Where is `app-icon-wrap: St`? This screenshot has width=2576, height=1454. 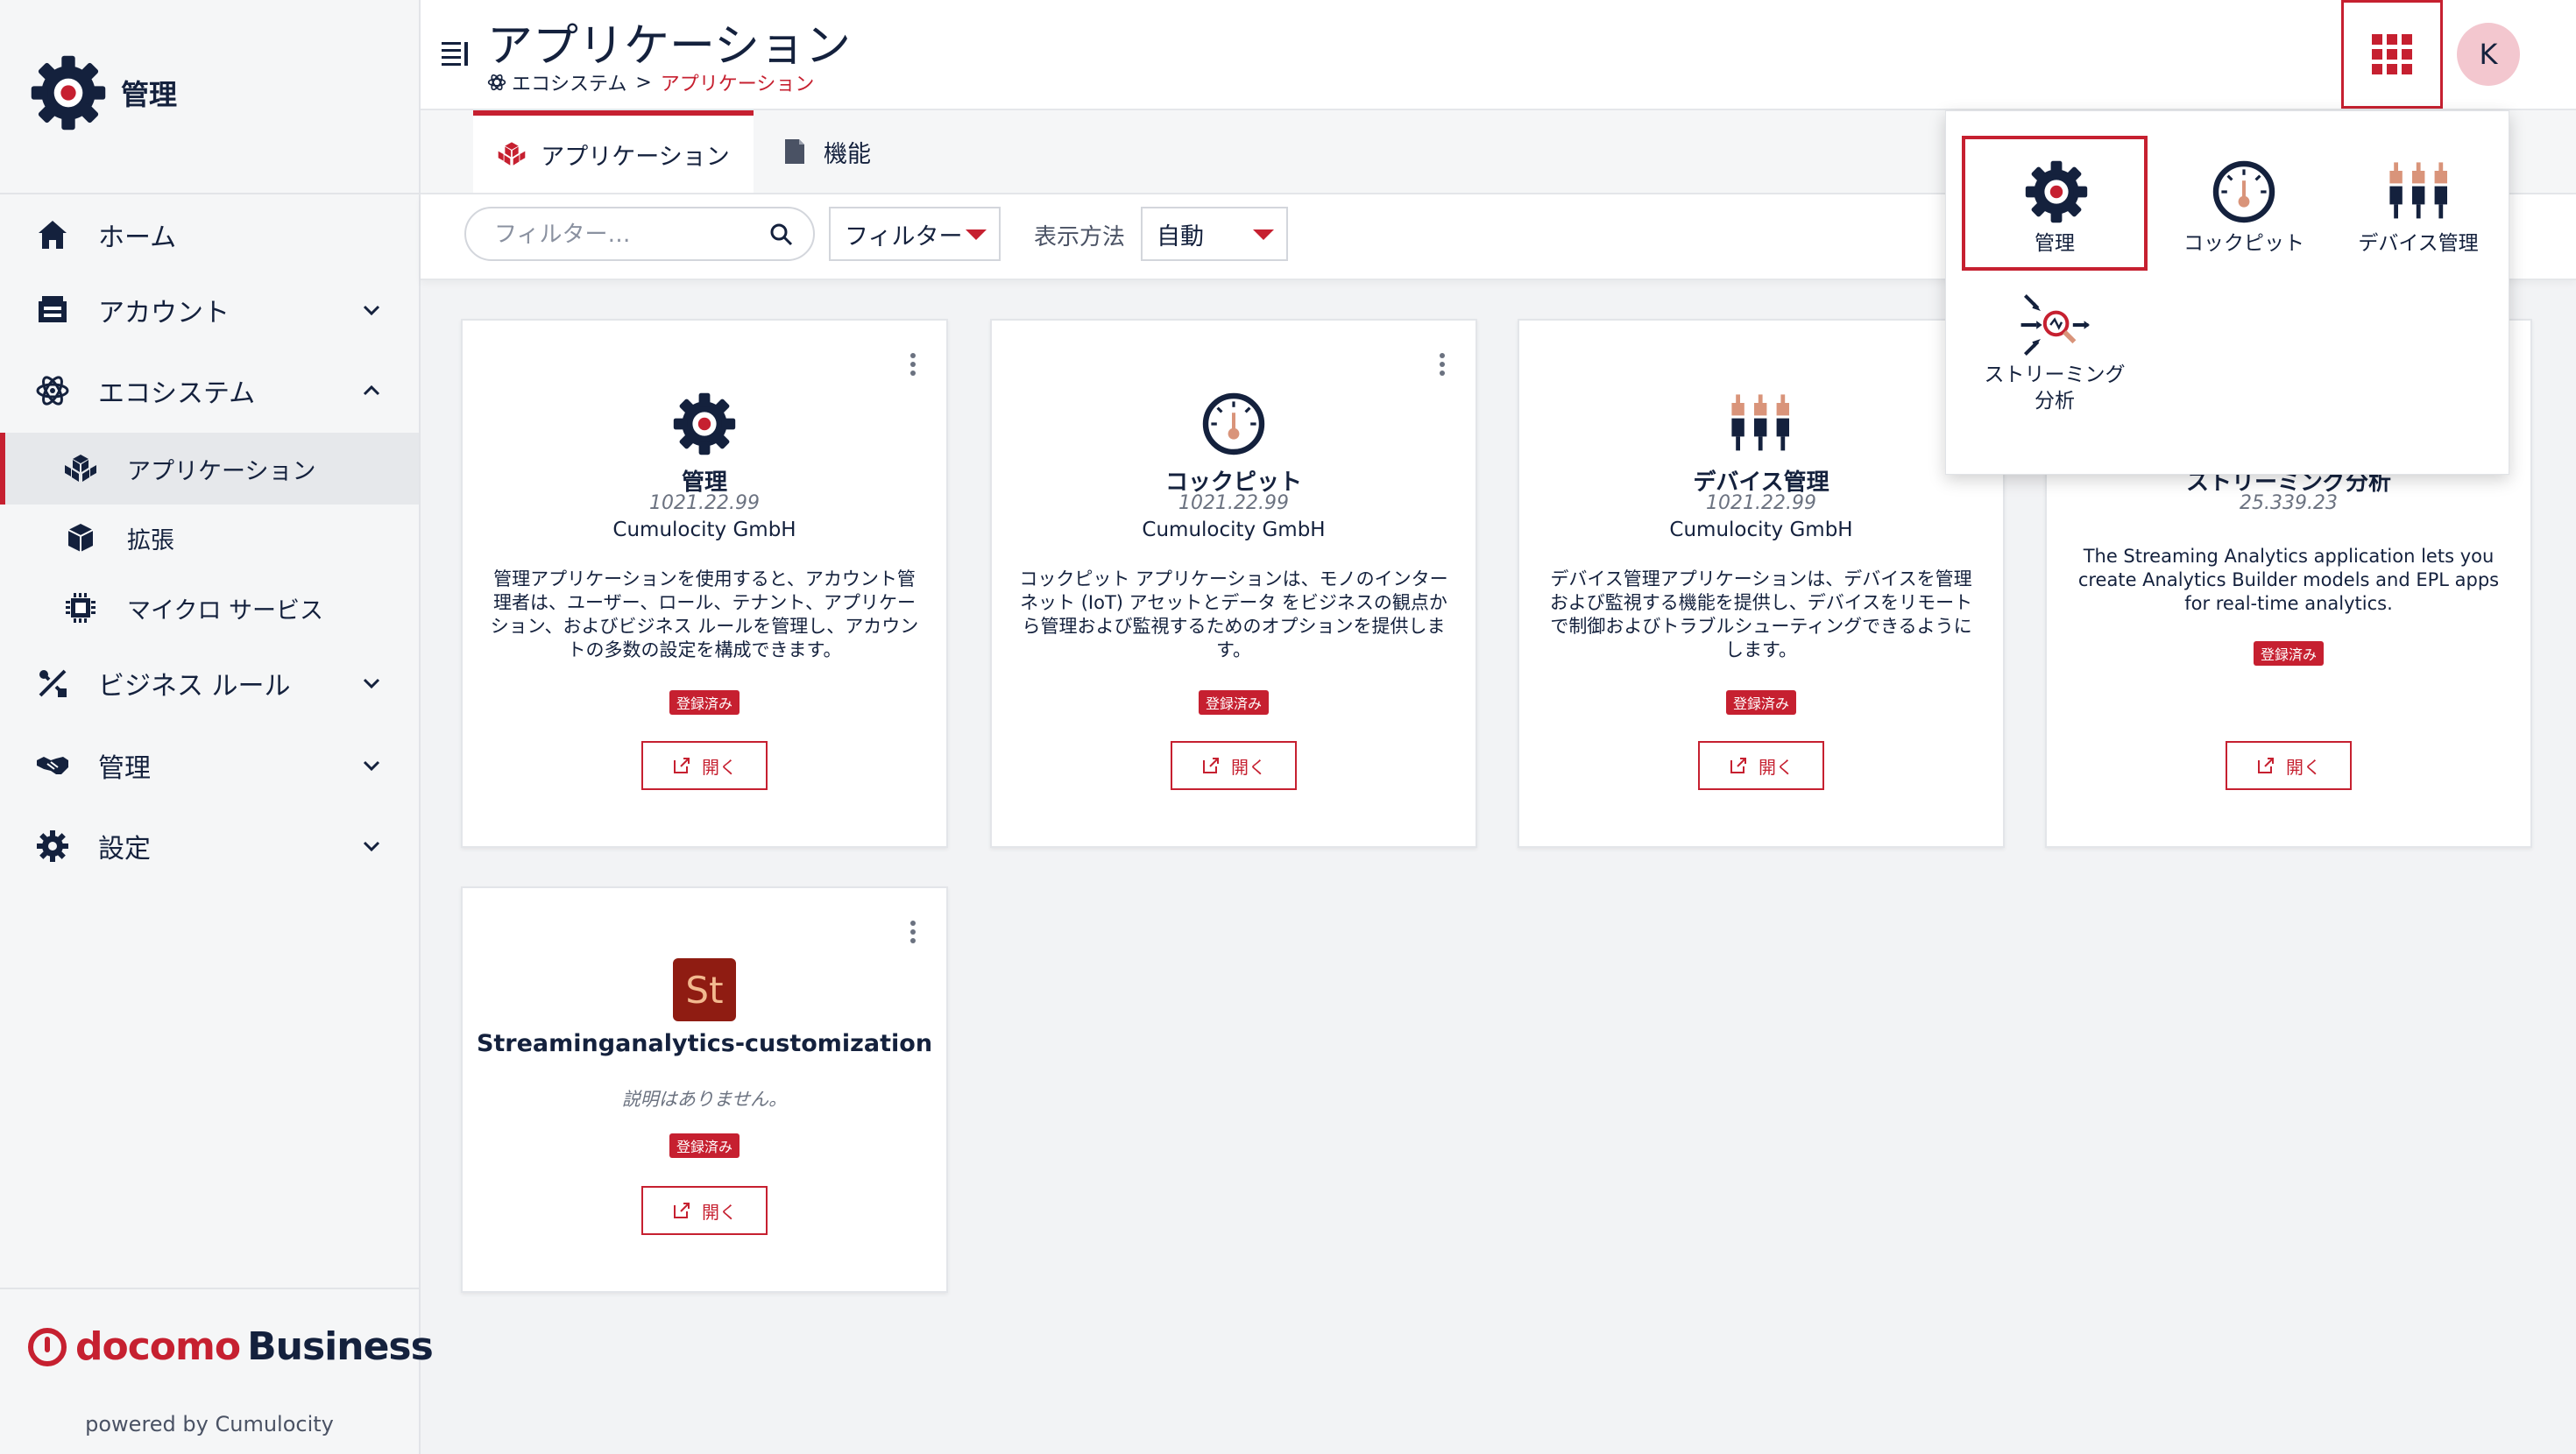 app-icon-wrap: St is located at coordinates (704, 995).